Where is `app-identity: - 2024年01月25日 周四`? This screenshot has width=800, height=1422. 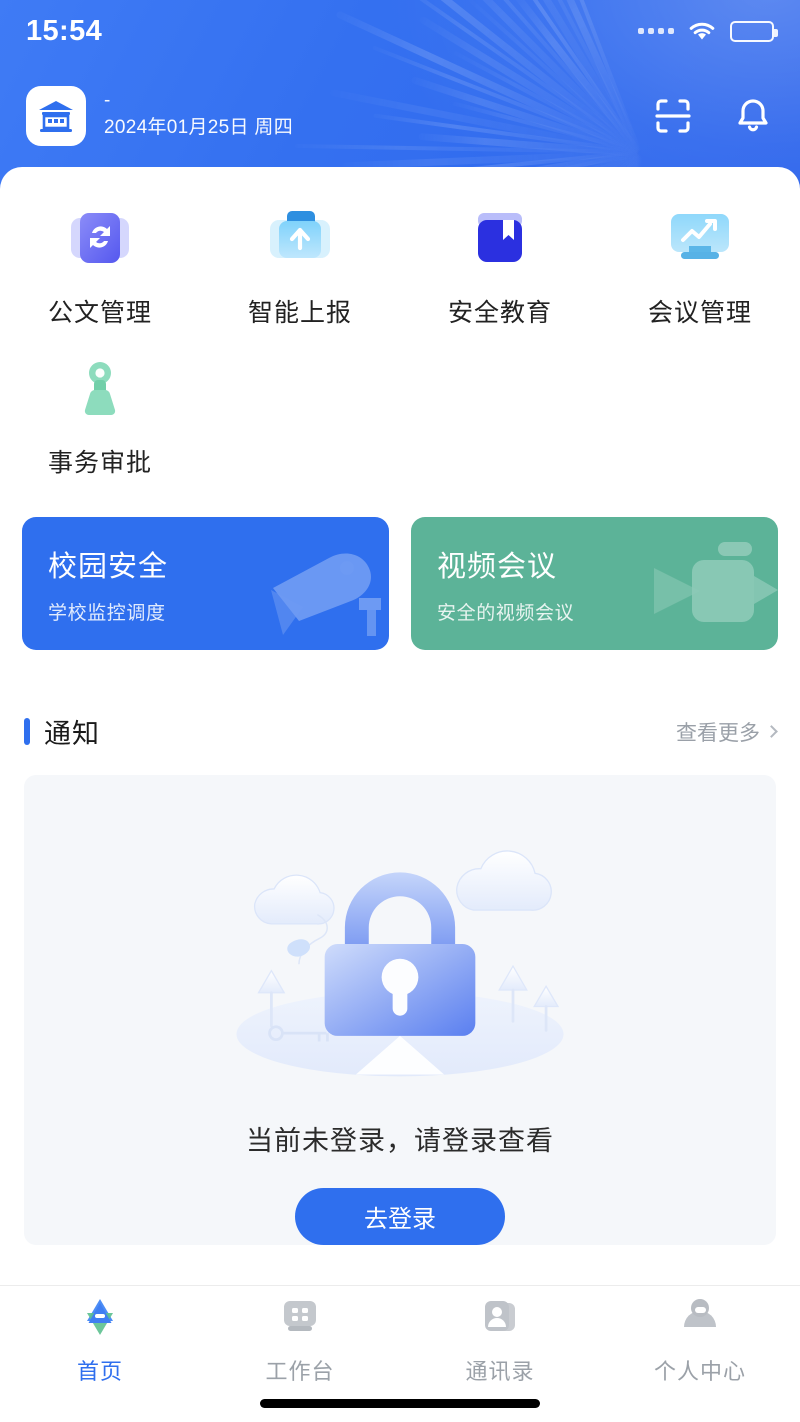
app-identity: - 2024年01月25日 周四 is located at coordinates (378, 116).